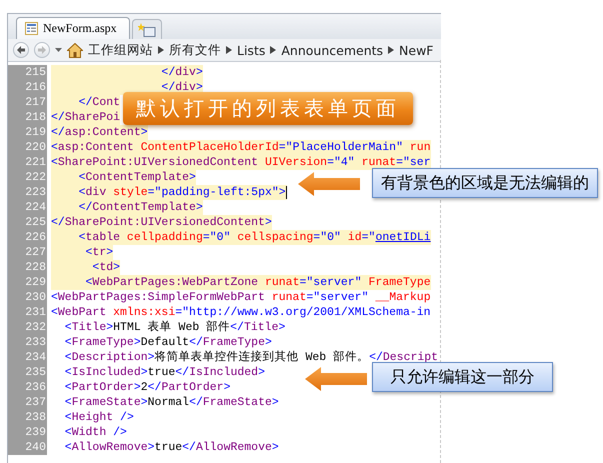 The image size is (603, 463). Describe the element at coordinates (42, 50) in the screenshot. I see `forward-arrow-icon` at that location.